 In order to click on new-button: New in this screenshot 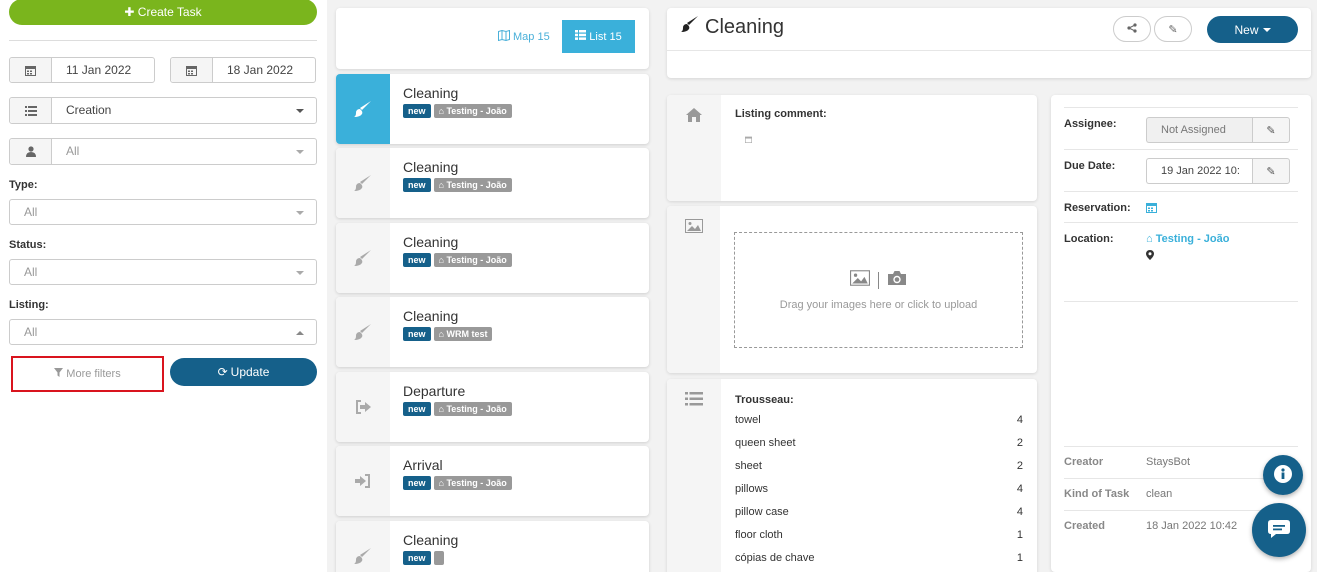, I will do `click(1252, 29)`.